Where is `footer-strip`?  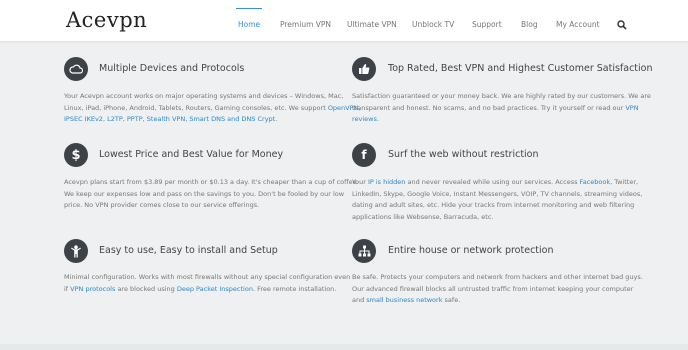 footer-strip is located at coordinates (344, 347).